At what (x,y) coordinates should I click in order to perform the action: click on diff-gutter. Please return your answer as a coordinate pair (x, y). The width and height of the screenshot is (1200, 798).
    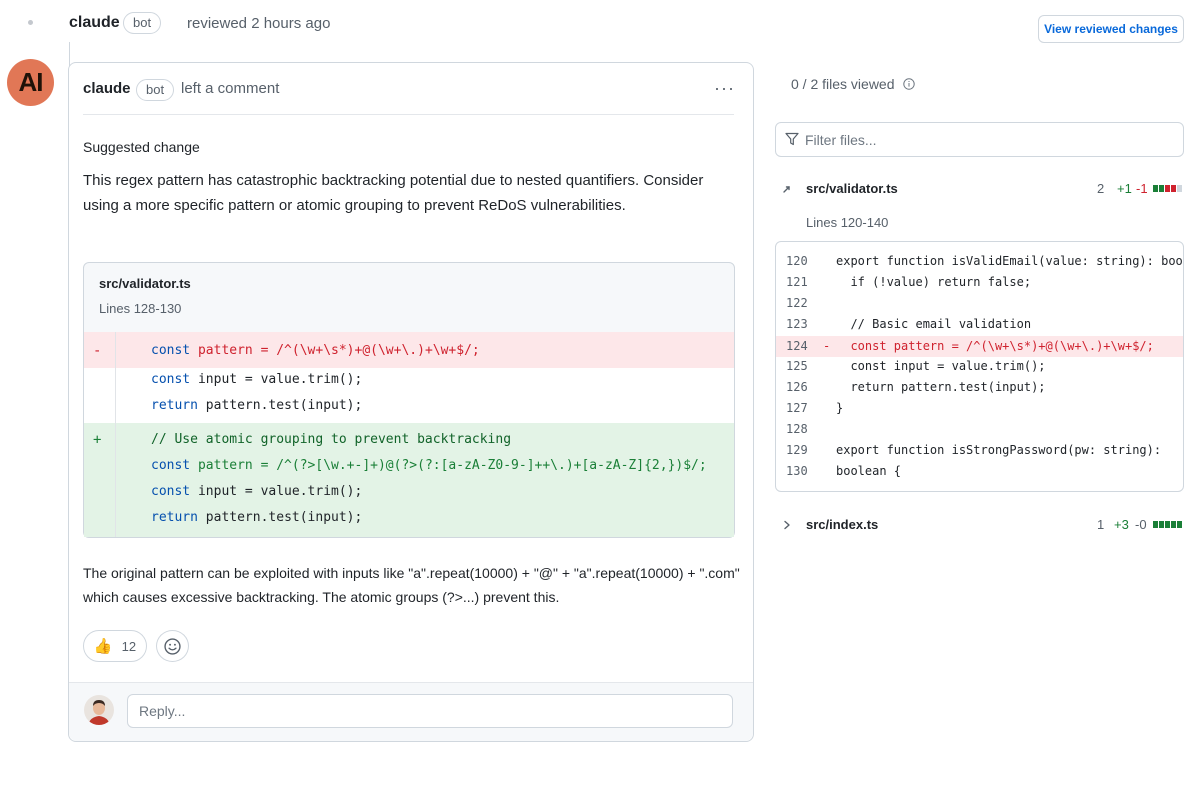
    Looking at the image, I should click on (115, 434).